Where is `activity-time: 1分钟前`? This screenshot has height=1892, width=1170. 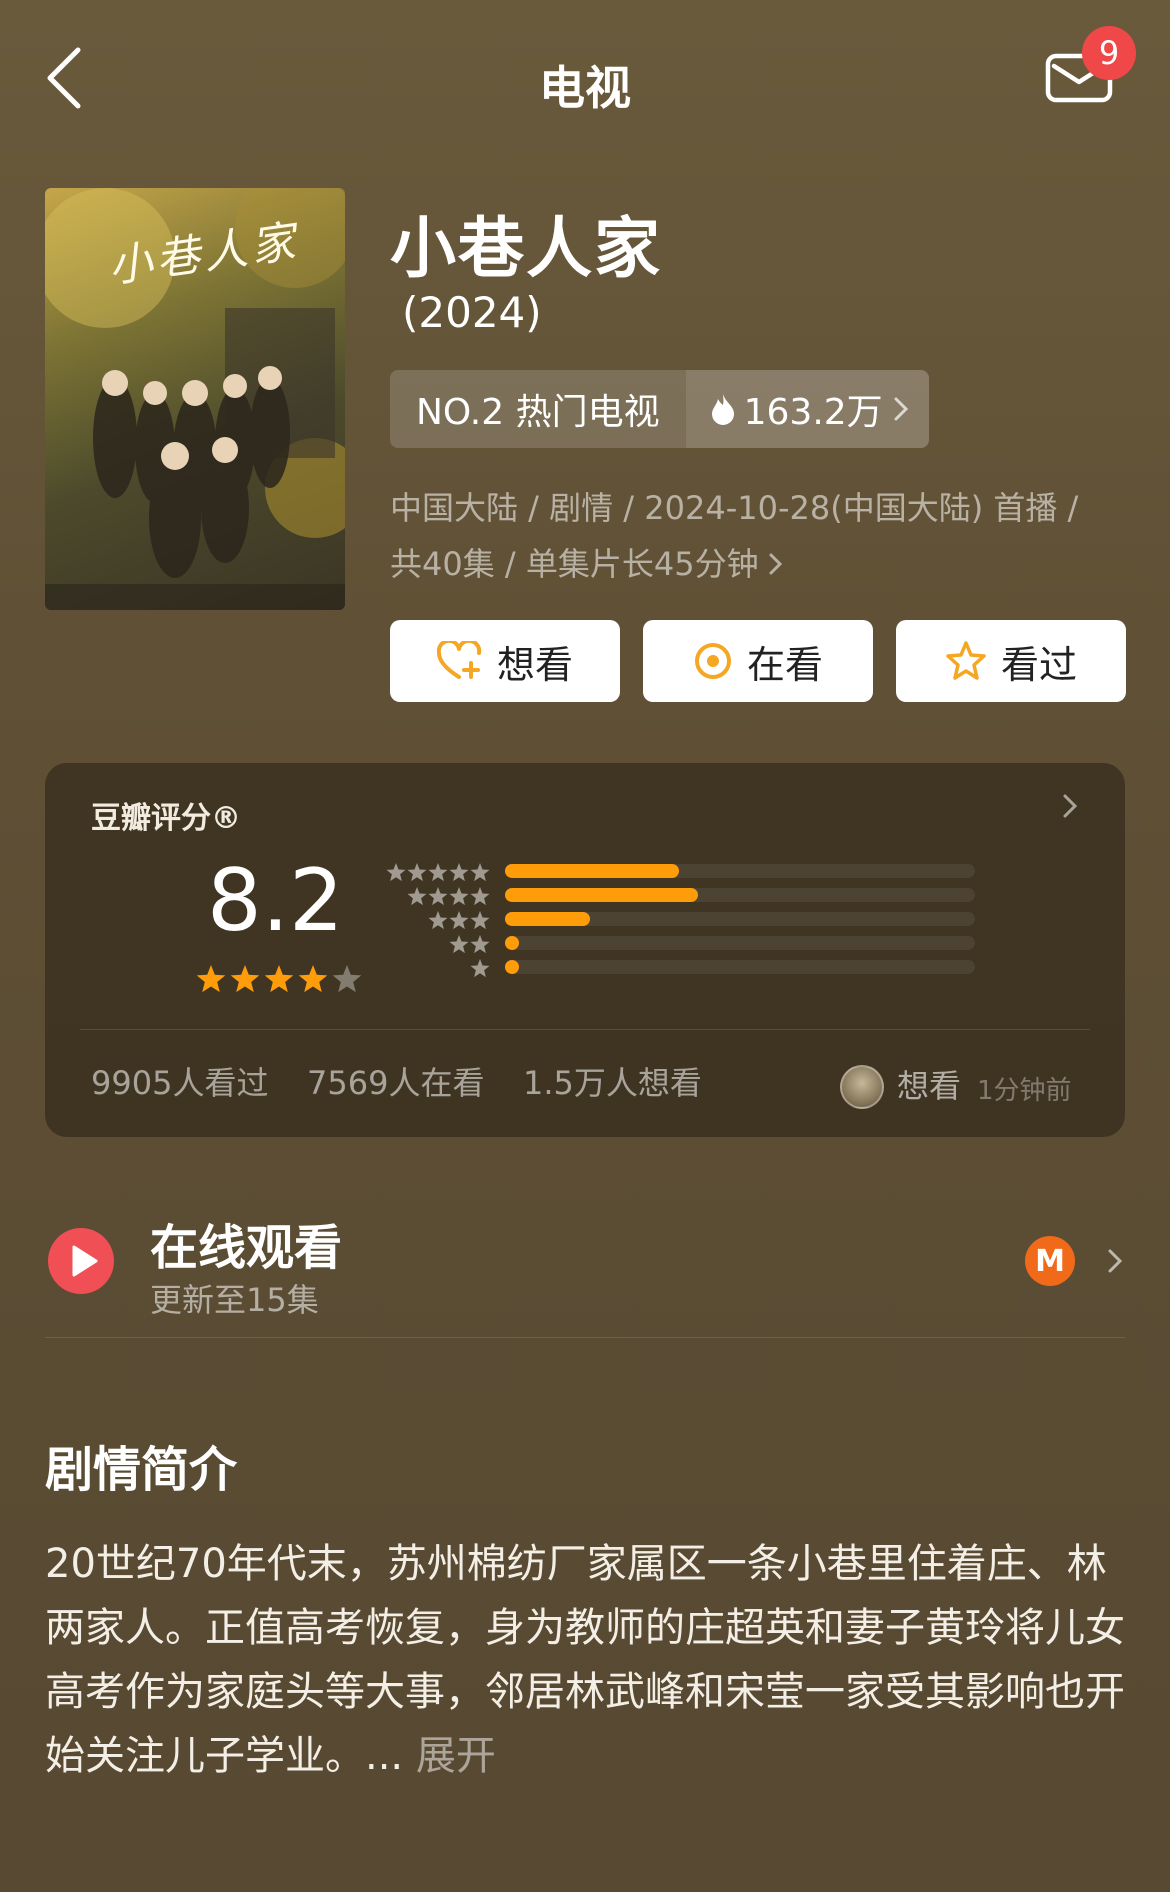
activity-time: 1分钟前 is located at coordinates (1024, 1091).